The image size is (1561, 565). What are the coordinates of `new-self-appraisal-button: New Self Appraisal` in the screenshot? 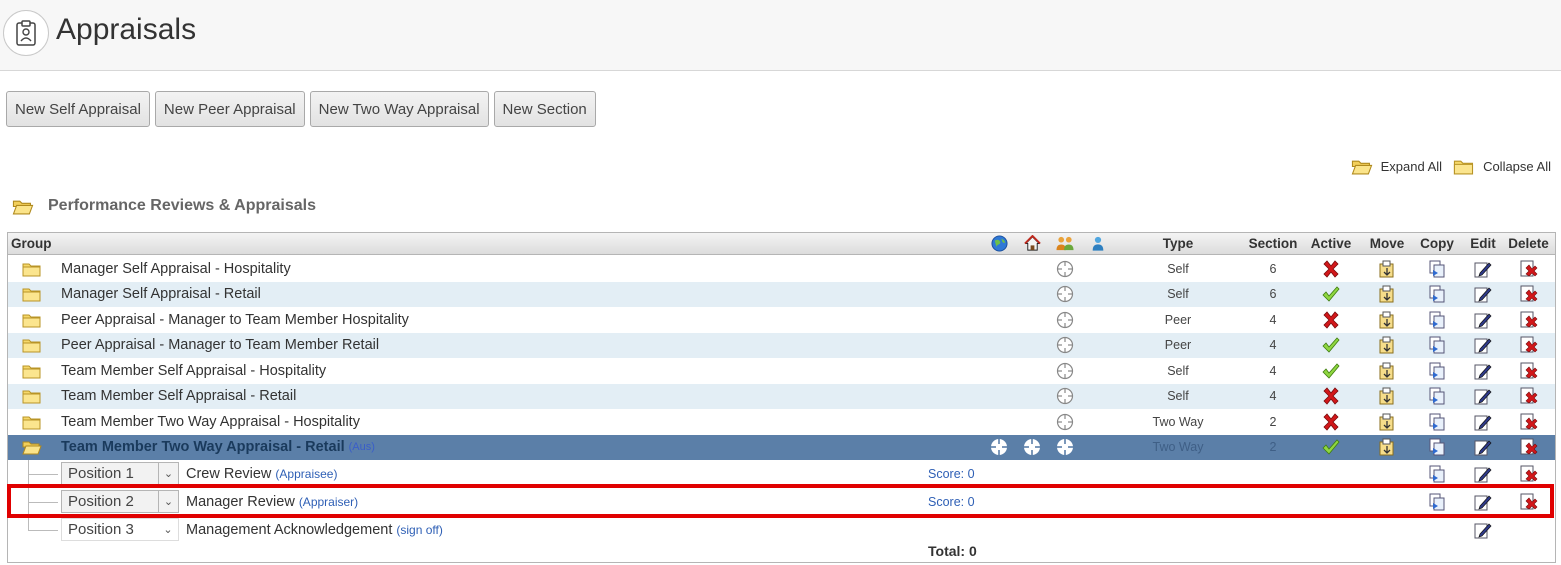 It's located at (78, 109).